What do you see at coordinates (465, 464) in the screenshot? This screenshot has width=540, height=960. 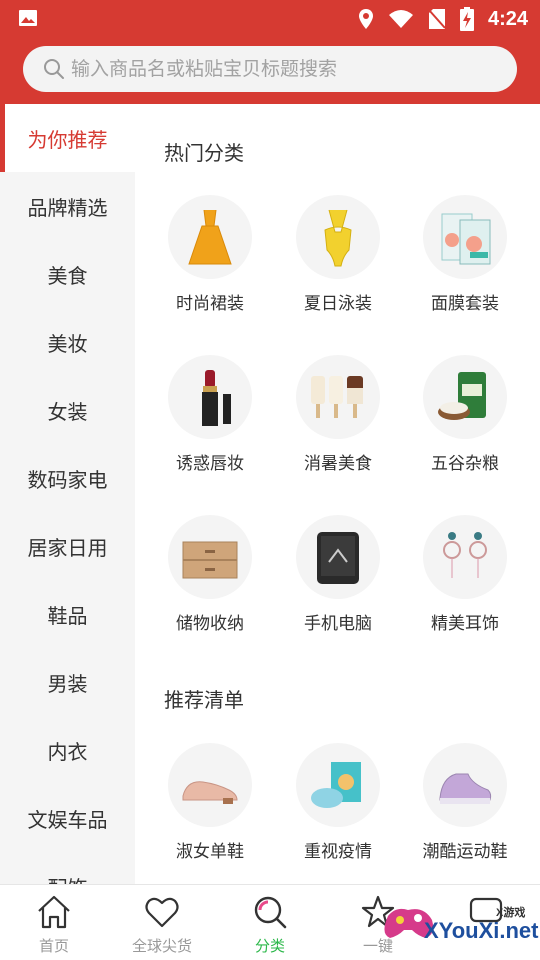 I see `category-item-label: 五谷杂粮` at bounding box center [465, 464].